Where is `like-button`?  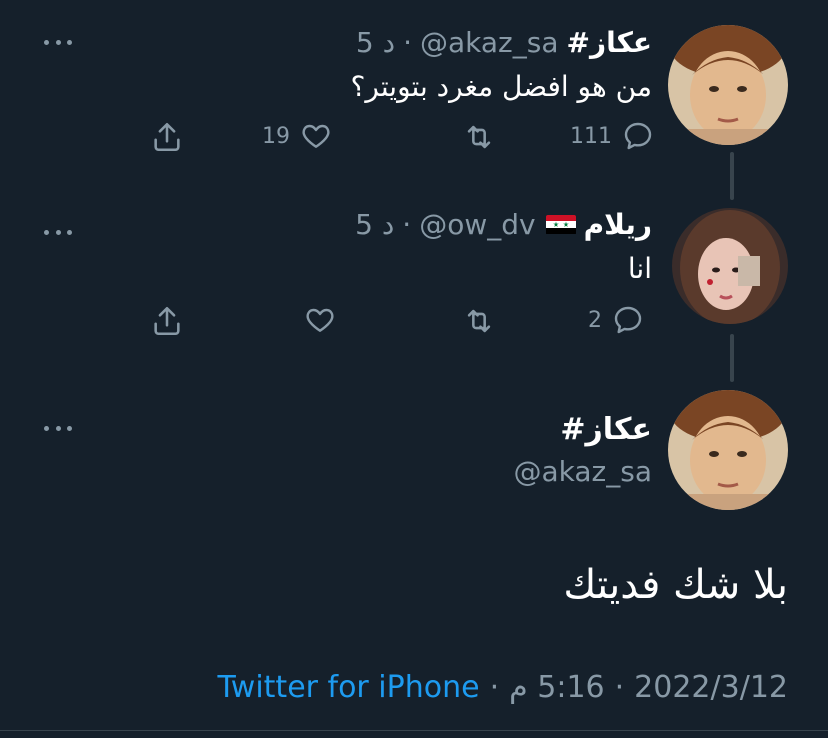
like-button is located at coordinates (320, 320).